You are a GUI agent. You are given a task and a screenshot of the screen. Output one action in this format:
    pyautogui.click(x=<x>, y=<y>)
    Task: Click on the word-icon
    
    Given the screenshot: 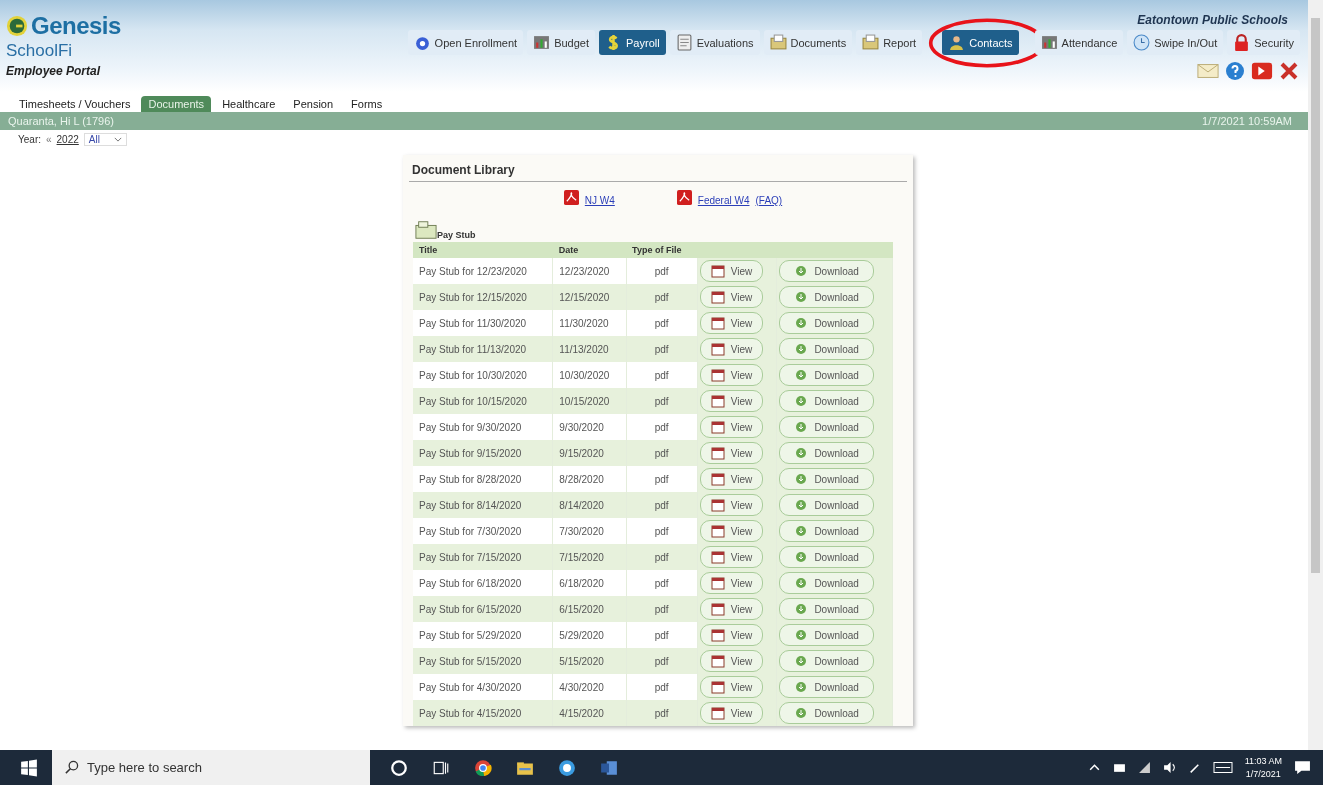 What is the action you would take?
    pyautogui.click(x=609, y=767)
    